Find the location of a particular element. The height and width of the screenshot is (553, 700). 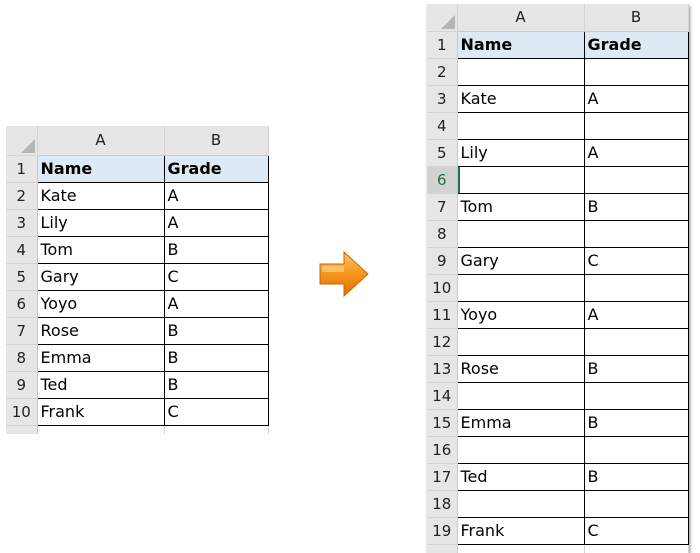

row-header: 15 is located at coordinates (442, 423).